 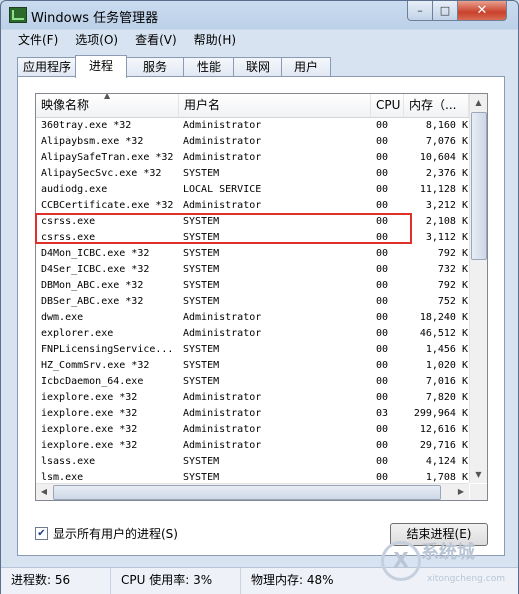 I want to click on table-row: lsass.exe SYSTEM 00 4,124 K, so click(x=252, y=462).